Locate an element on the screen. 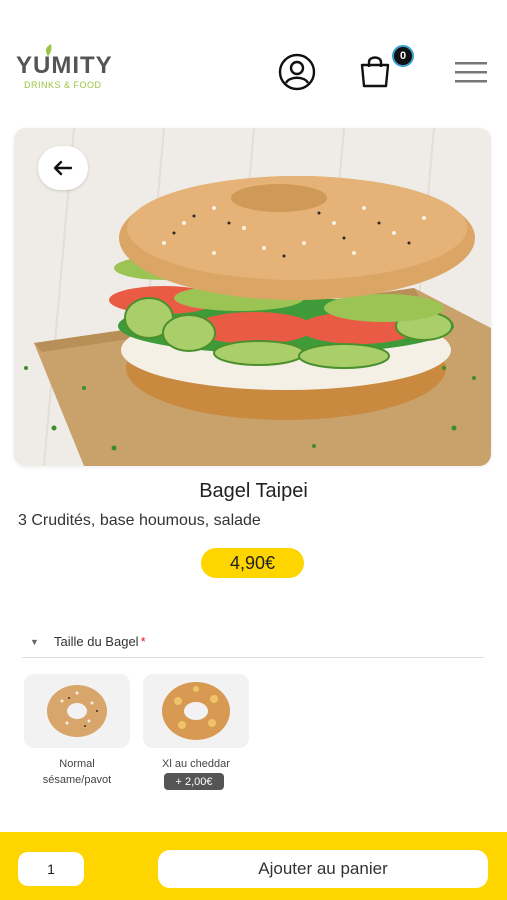  cart-count-badge: 0 is located at coordinates (403, 56).